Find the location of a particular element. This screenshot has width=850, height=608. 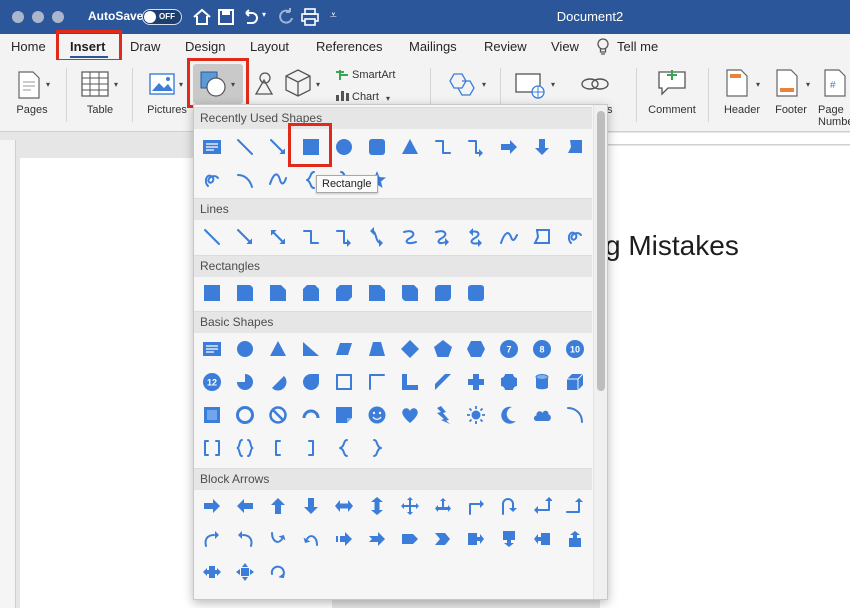

shape-can-icon is located at coordinates (542, 382).